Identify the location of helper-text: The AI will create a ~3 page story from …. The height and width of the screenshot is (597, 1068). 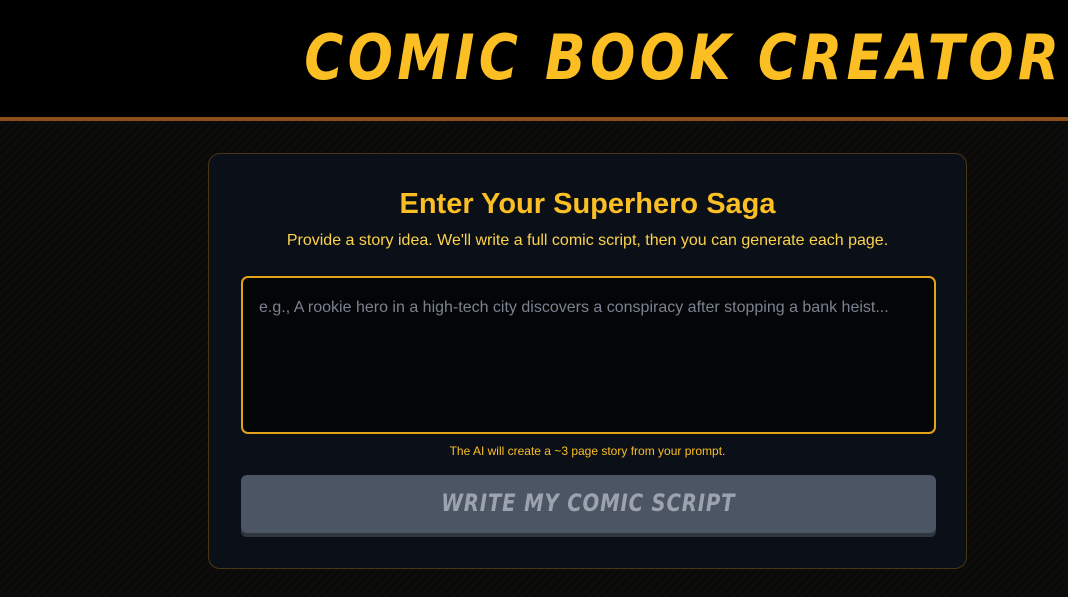
(587, 451).